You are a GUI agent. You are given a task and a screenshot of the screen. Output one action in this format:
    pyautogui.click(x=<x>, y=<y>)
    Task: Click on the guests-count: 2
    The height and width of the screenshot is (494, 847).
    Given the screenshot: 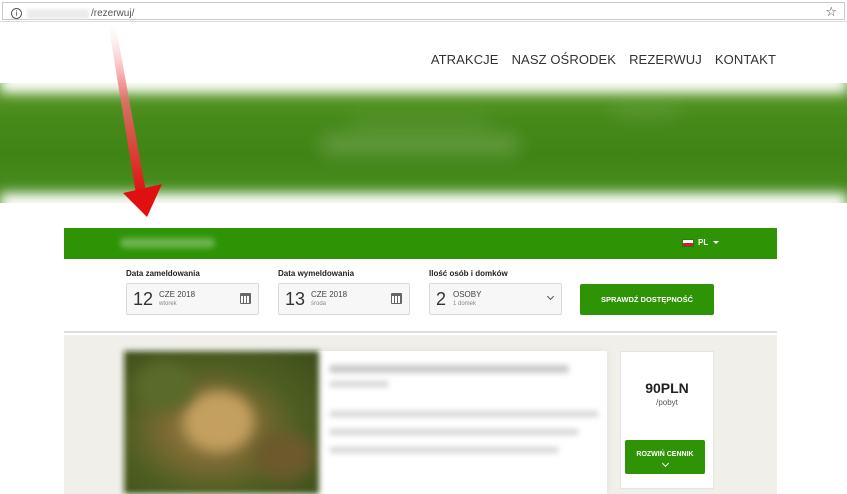 What is the action you would take?
    pyautogui.click(x=441, y=299)
    